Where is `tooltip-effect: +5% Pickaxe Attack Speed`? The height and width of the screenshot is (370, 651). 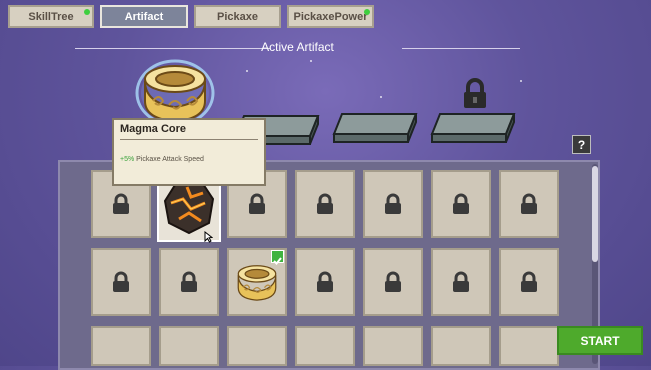 tooltip-effect: +5% Pickaxe Attack Speed is located at coordinates (162, 159).